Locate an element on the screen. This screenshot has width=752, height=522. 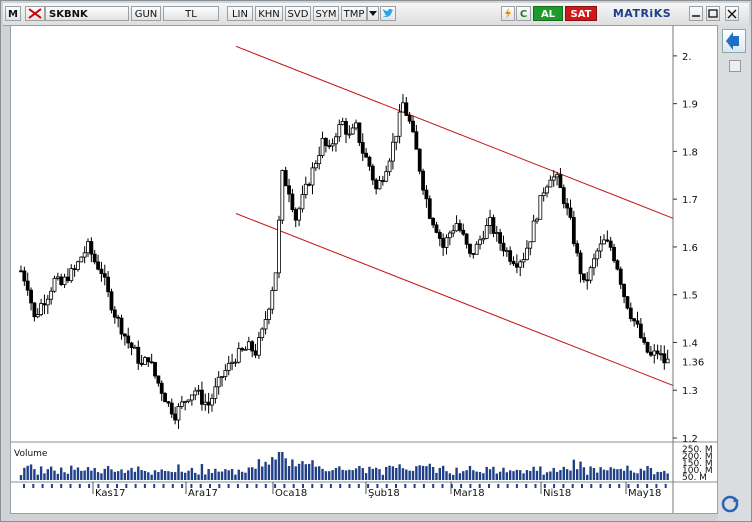
minimize-button is located at coordinates (696, 13).